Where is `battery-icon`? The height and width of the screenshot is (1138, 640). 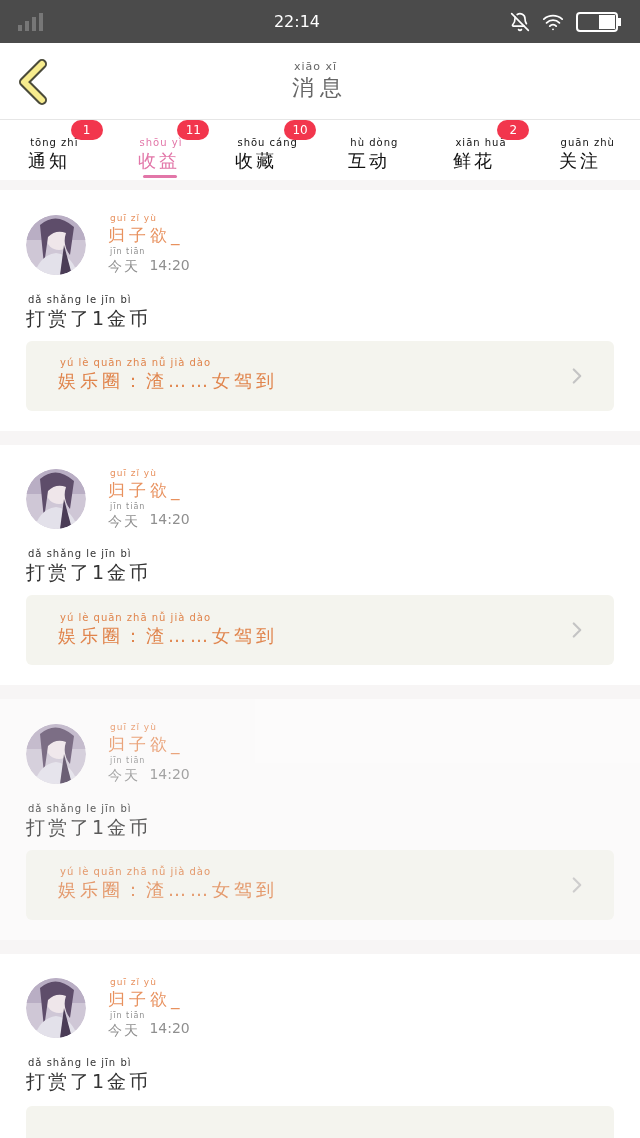 battery-icon is located at coordinates (599, 21).